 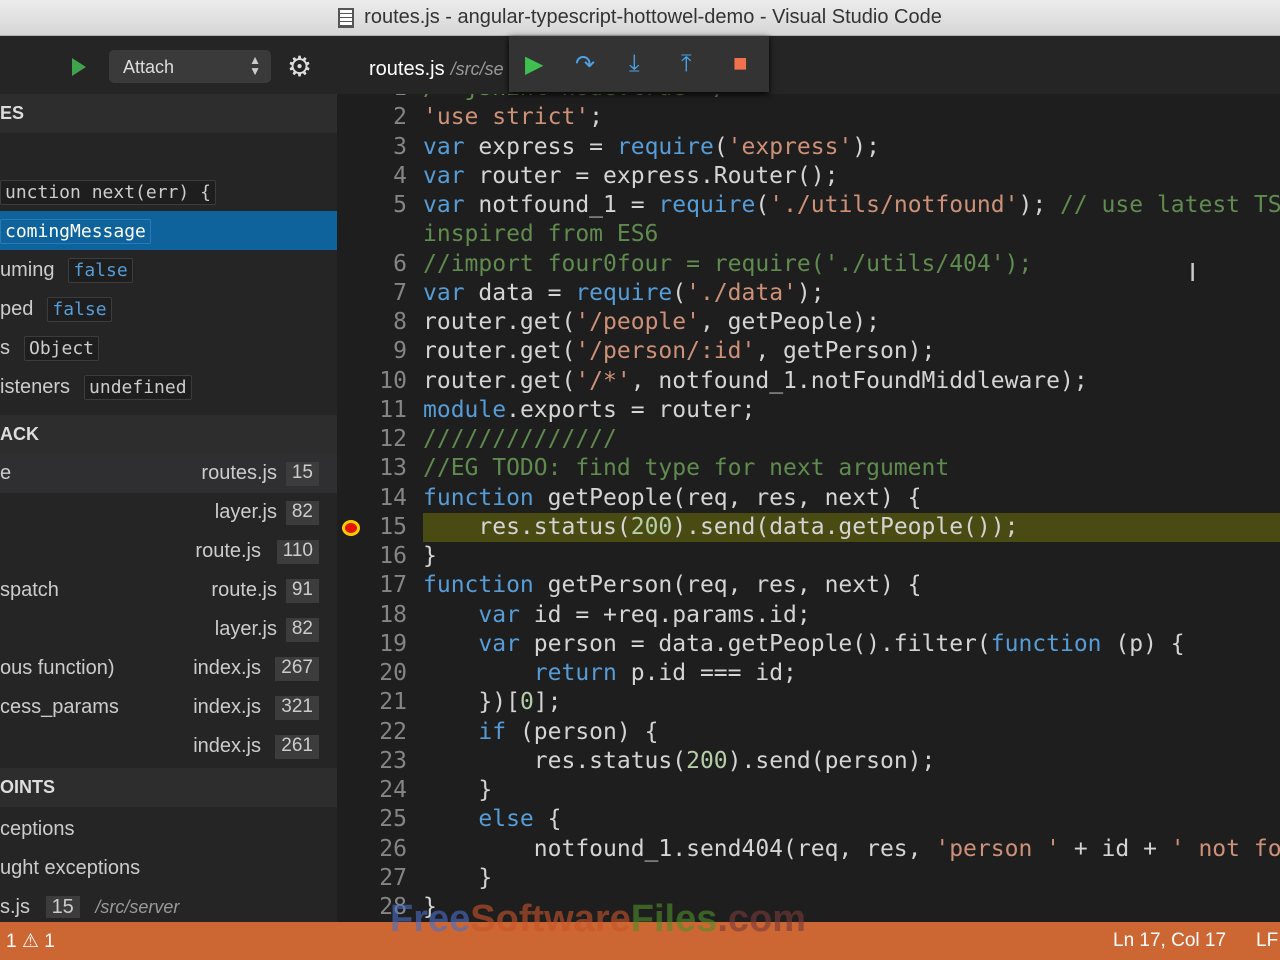 What do you see at coordinates (168, 230) in the screenshot?
I see `variable-row: comingMessage` at bounding box center [168, 230].